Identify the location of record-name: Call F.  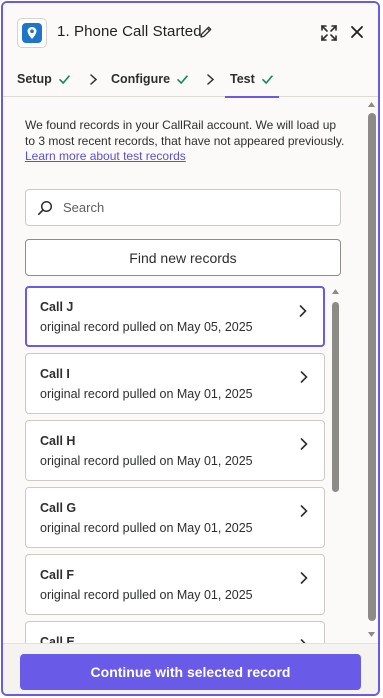
(57, 575).